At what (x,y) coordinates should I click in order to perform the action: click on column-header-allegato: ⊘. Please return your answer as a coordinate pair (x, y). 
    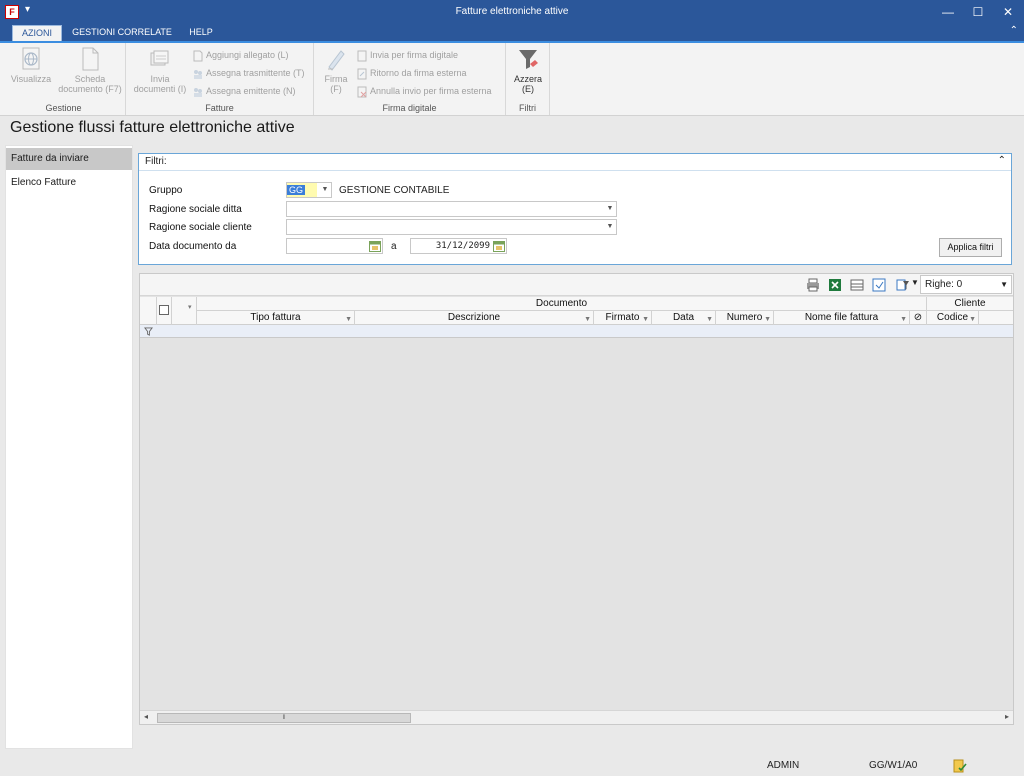
    Looking at the image, I should click on (918, 318).